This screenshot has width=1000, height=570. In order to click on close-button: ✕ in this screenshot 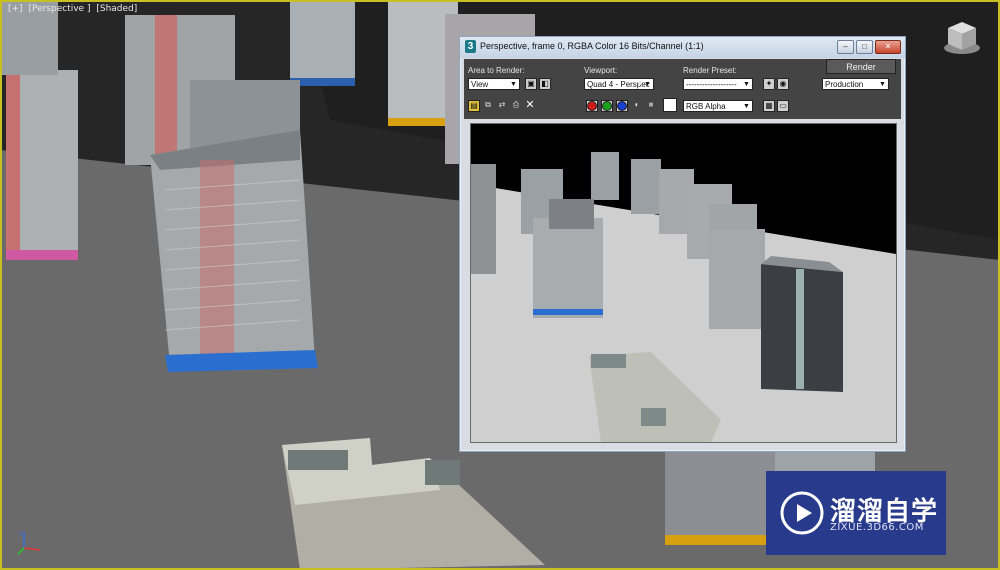, I will do `click(888, 47)`.